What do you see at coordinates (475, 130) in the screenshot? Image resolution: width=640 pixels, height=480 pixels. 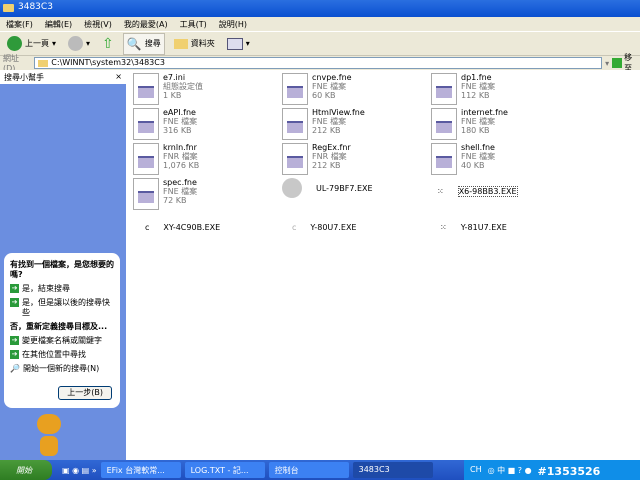 I see `file-size: 180 KB` at bounding box center [475, 130].